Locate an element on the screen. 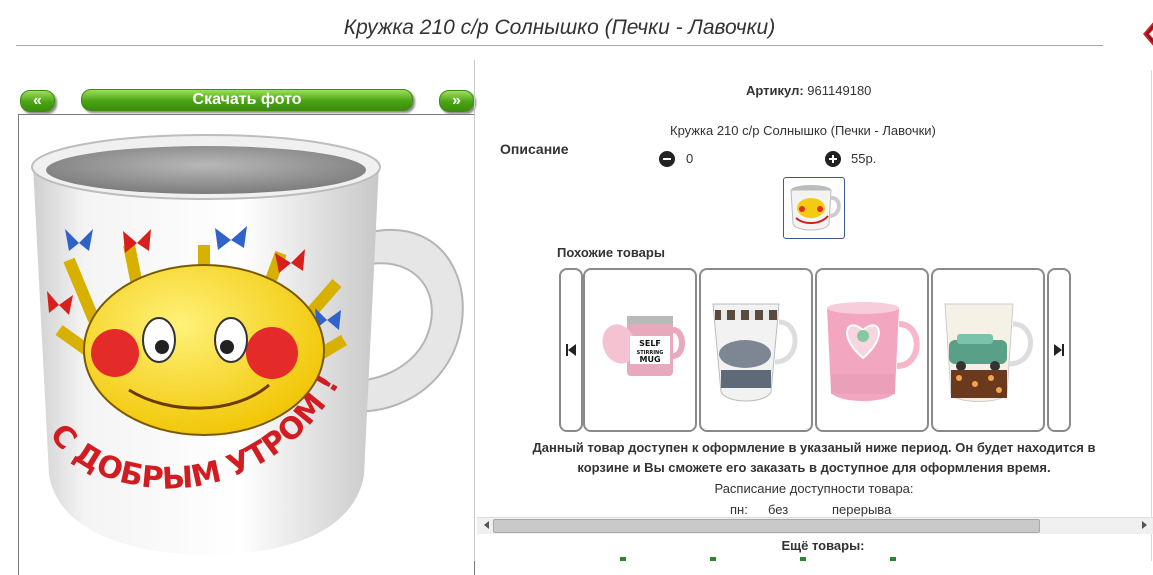 The image size is (1153, 575). article-row: Артикул: 961149180 is located at coordinates (808, 90).